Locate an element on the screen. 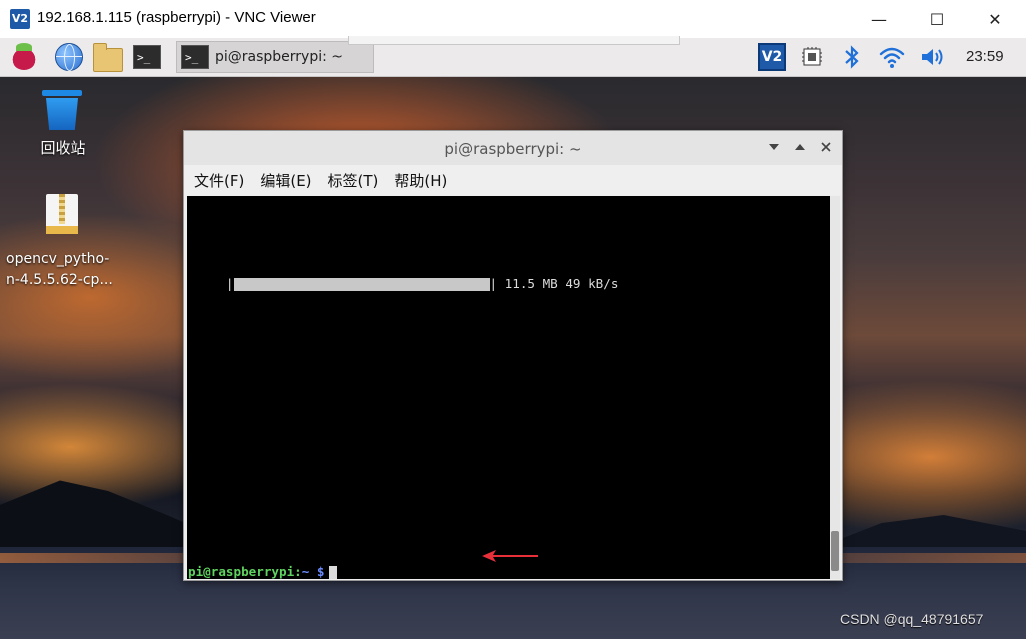  web-browser-icon is located at coordinates (69, 57).